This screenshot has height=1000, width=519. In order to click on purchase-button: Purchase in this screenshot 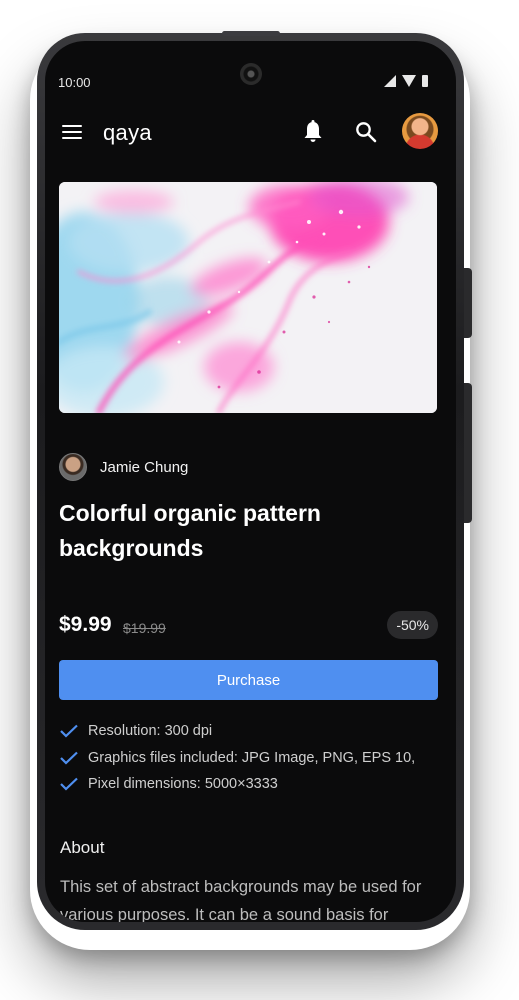, I will do `click(248, 680)`.